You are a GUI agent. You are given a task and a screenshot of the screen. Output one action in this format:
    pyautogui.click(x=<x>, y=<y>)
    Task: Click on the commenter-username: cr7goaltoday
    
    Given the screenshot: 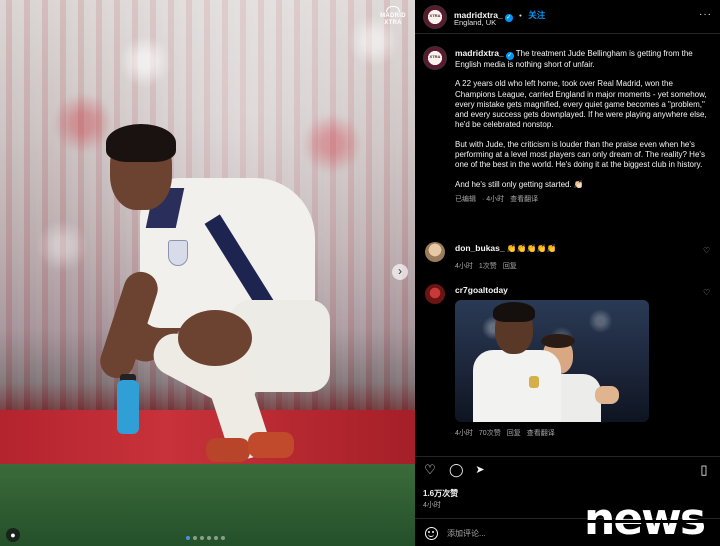 What is the action you would take?
    pyautogui.click(x=481, y=290)
    